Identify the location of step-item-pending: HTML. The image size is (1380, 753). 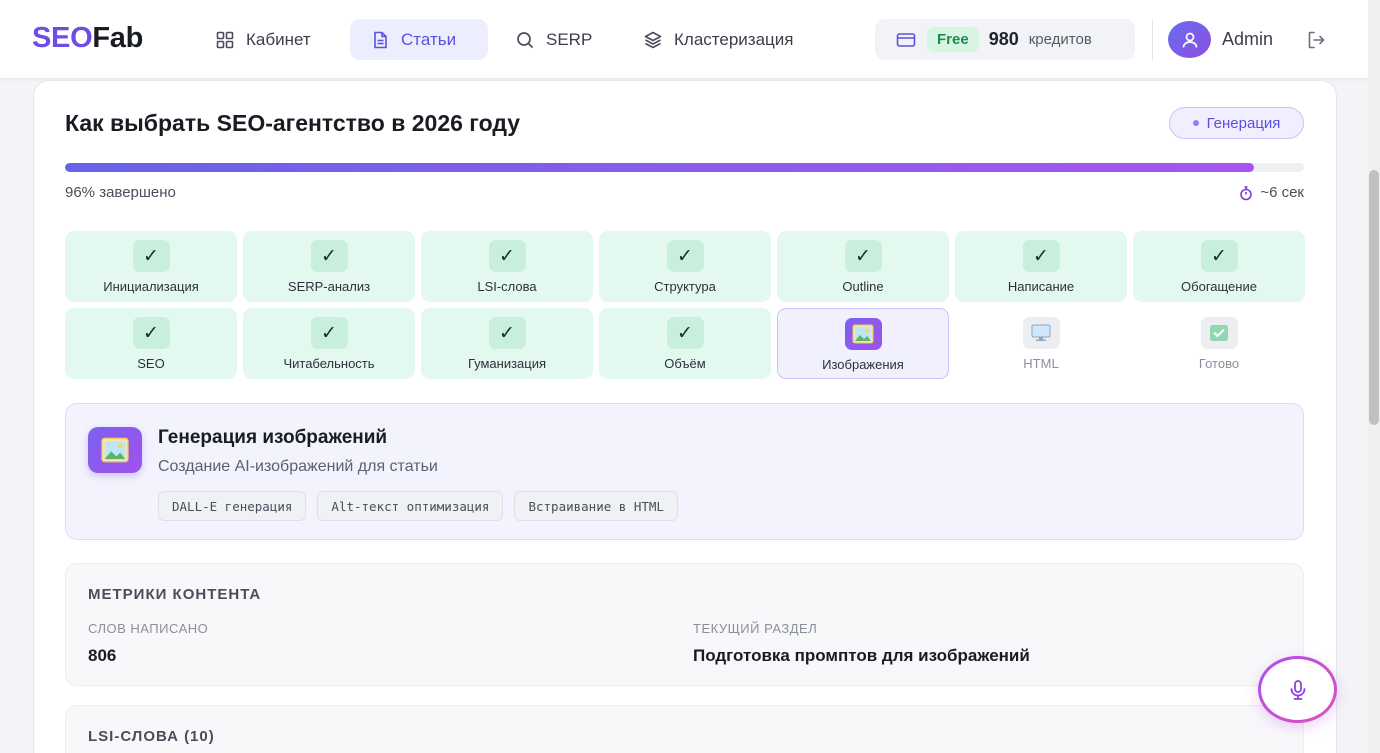
(1041, 343).